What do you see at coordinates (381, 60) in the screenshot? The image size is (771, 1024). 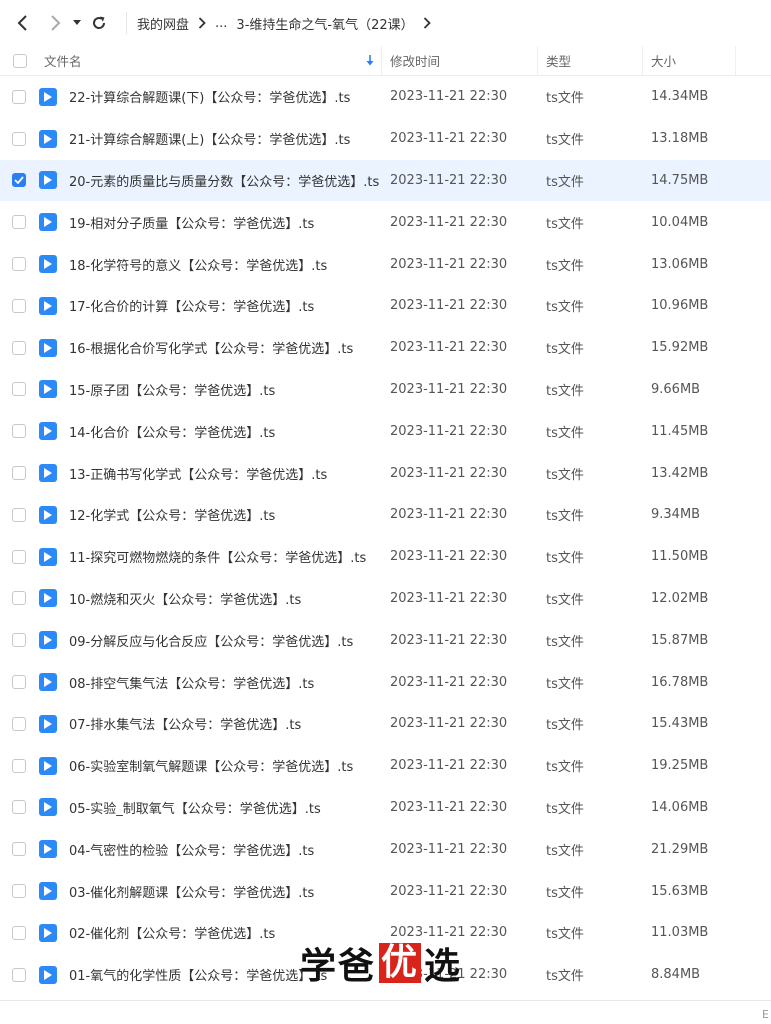 I see `column-divider` at bounding box center [381, 60].